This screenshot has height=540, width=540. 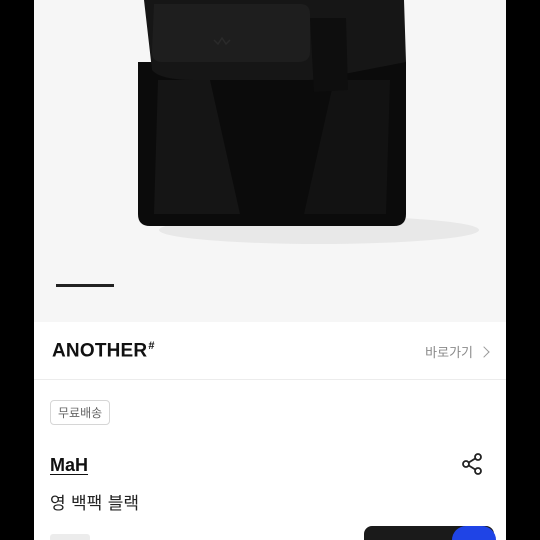 I want to click on free-shipping-badge: 무료배송, so click(x=80, y=412).